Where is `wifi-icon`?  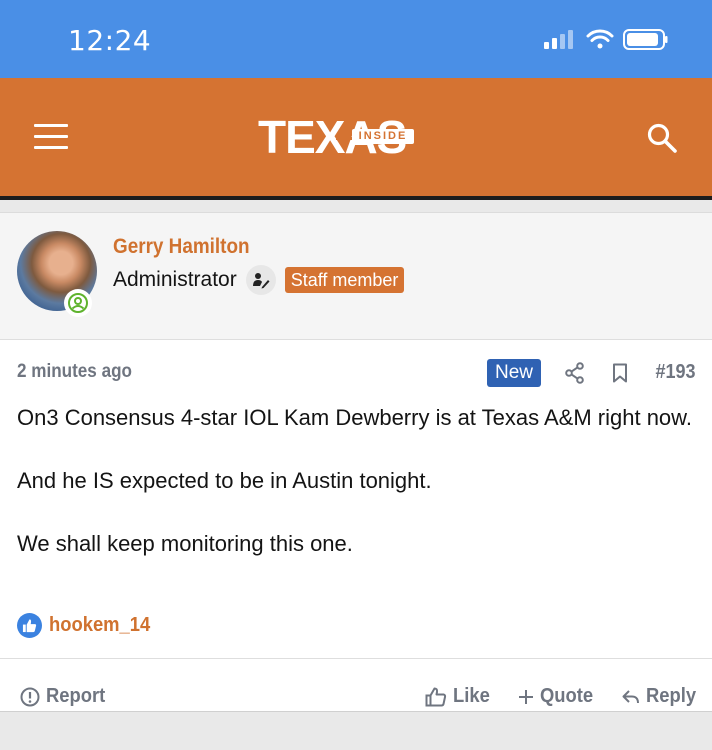
wifi-icon is located at coordinates (600, 39).